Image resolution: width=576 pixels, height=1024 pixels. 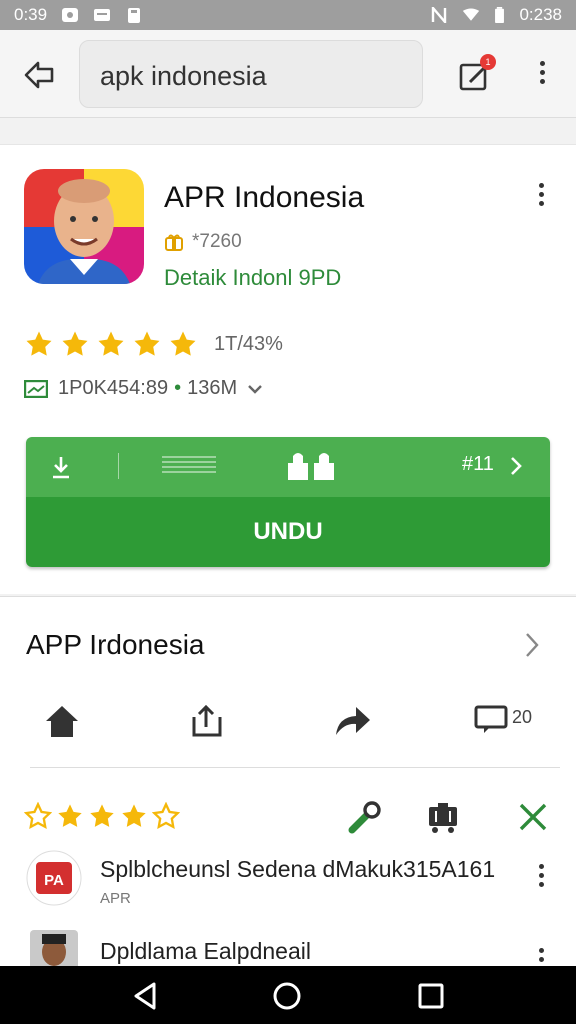 What do you see at coordinates (205, 951) in the screenshot?
I see `review-title: Dpldlama Ealpdneail` at bounding box center [205, 951].